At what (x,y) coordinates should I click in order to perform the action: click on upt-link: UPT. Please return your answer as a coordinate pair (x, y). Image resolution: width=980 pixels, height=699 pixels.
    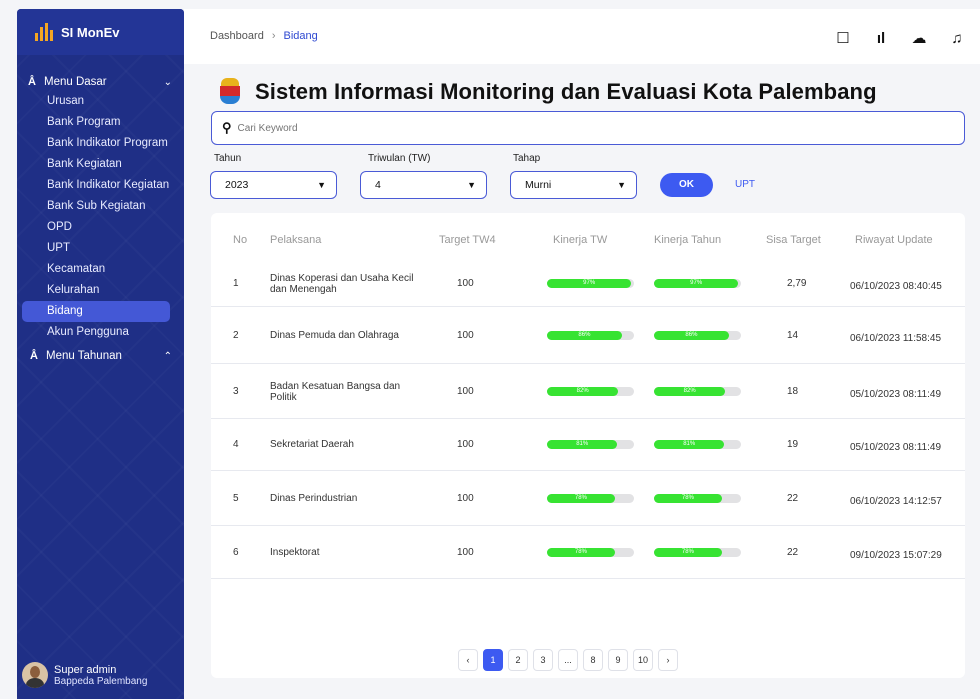
    Looking at the image, I should click on (745, 184).